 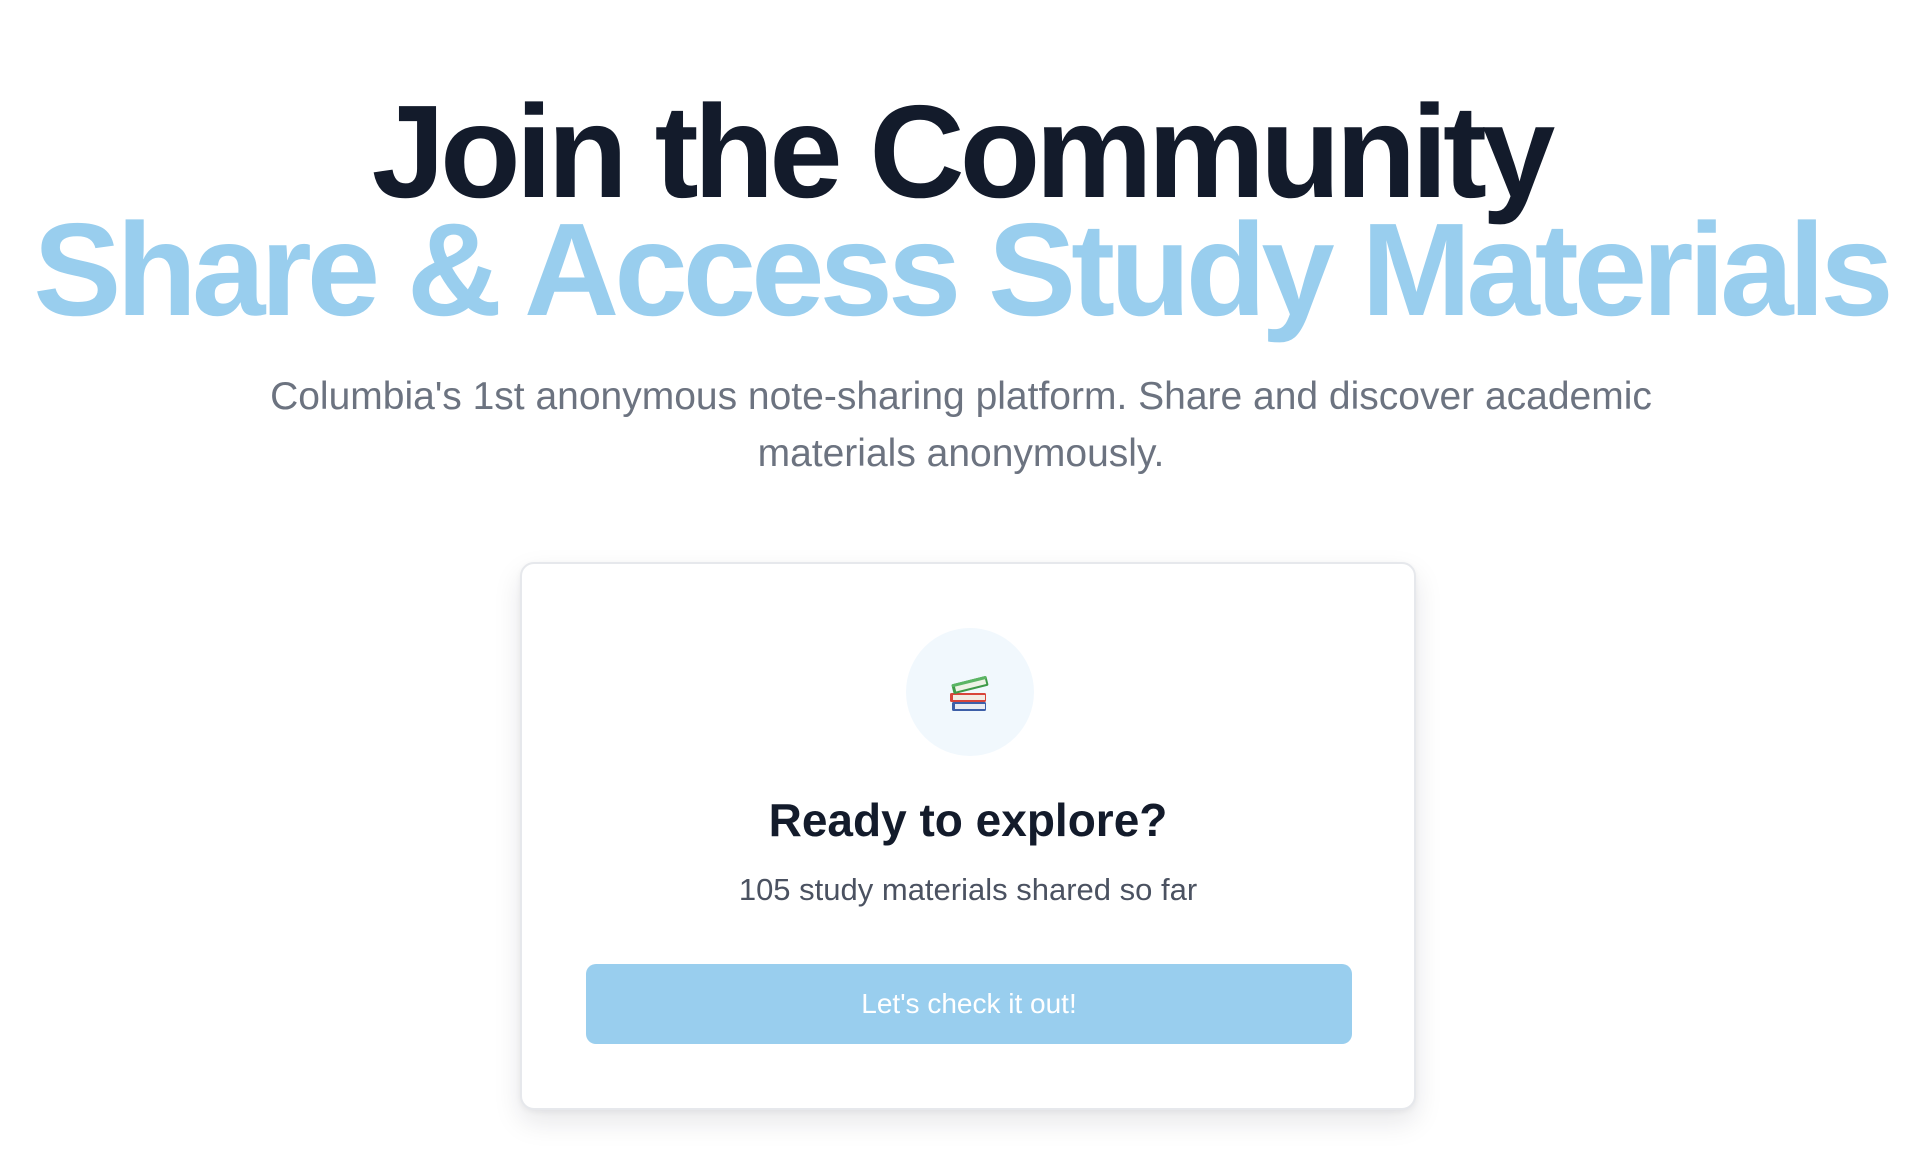 What do you see at coordinates (968, 889) in the screenshot?
I see `materials-count: 105 study materials shared so far` at bounding box center [968, 889].